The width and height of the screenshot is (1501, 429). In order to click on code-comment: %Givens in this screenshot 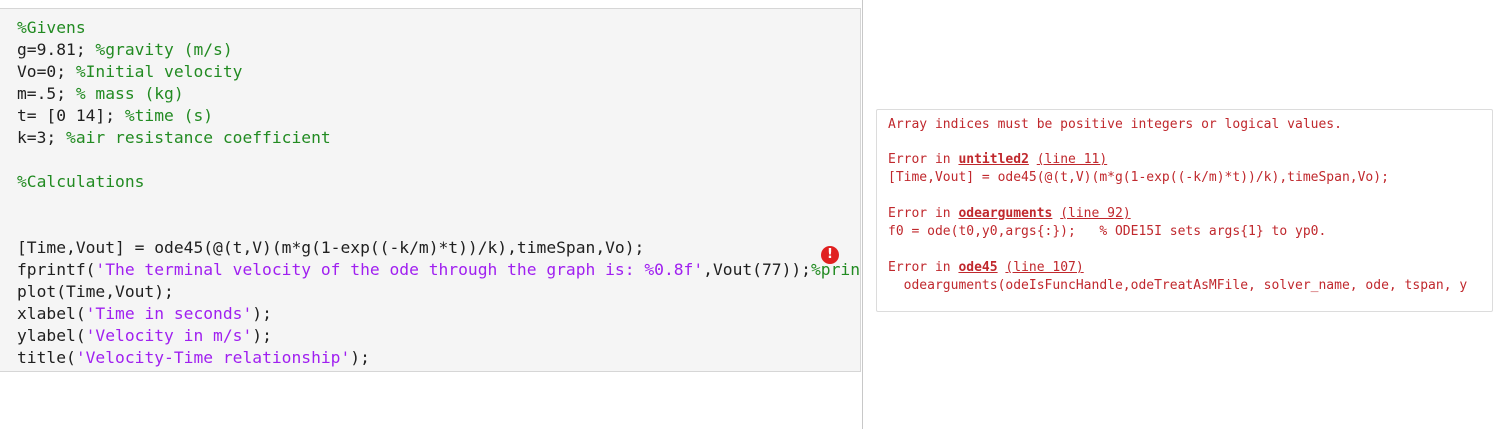, I will do `click(51, 27)`.